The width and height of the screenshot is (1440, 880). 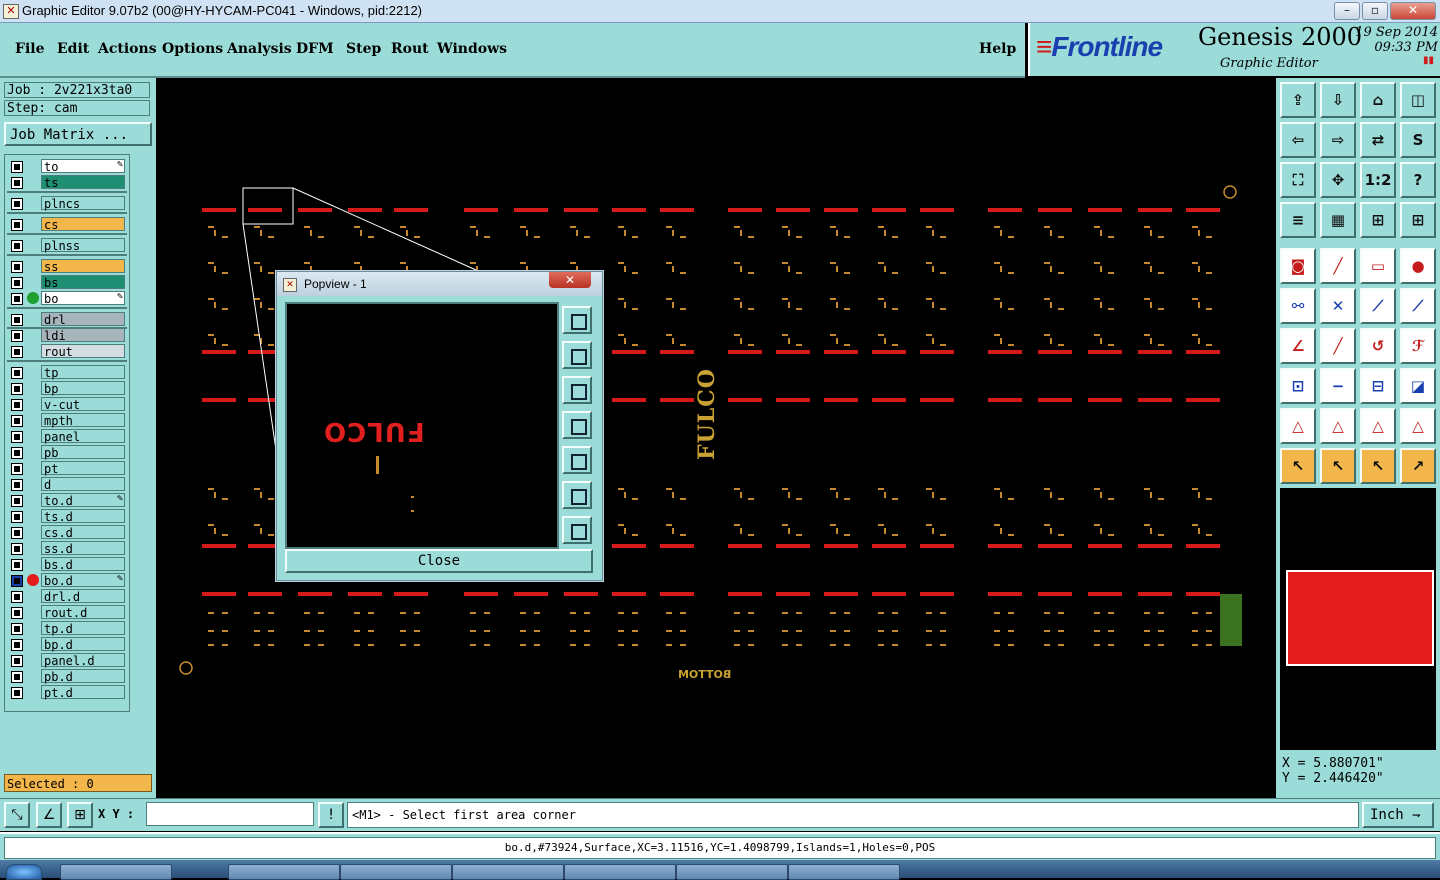 I want to click on layer-row-cs-d: cs.d, so click(x=67, y=532).